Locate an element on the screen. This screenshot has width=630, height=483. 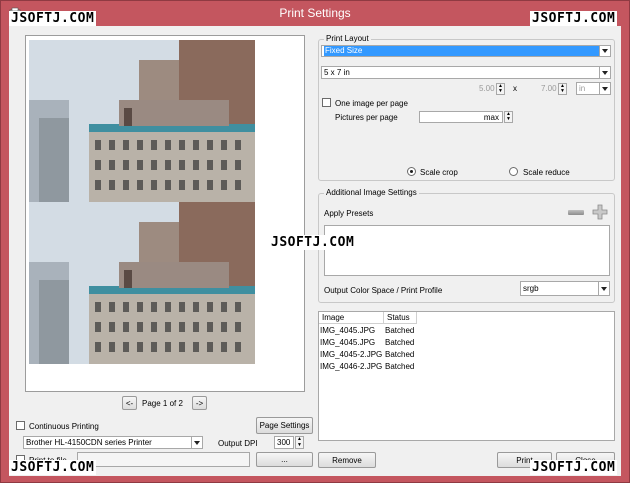
pictures-per-page-label: Pictures per page is located at coordinates (366, 117).